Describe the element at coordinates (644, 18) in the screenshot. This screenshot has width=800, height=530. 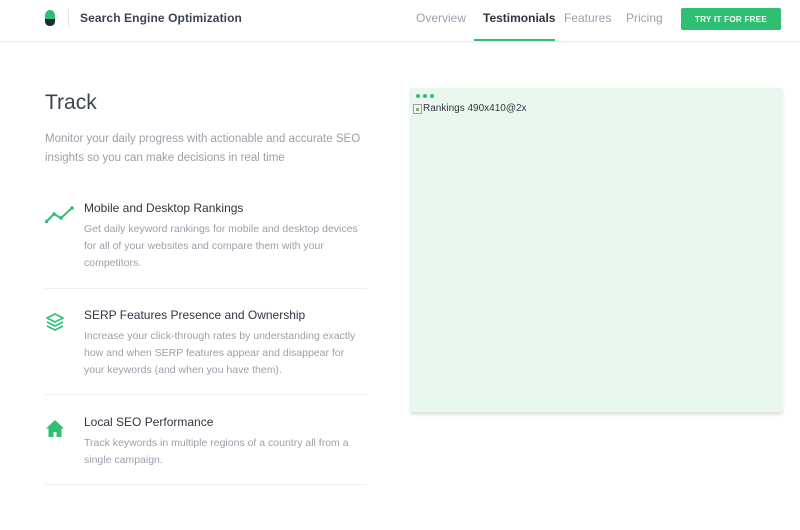
I see `nav-item-pricing: Pricing` at that location.